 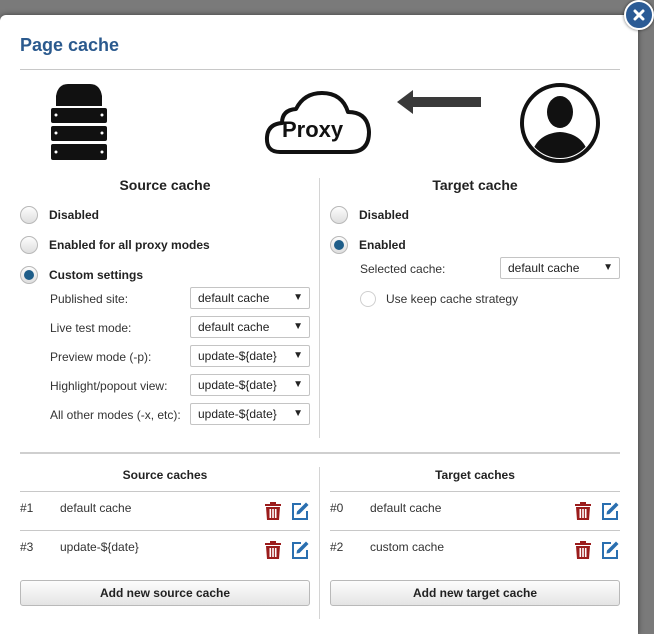 I want to click on selected-cache-select: default cache ▼, so click(x=560, y=268).